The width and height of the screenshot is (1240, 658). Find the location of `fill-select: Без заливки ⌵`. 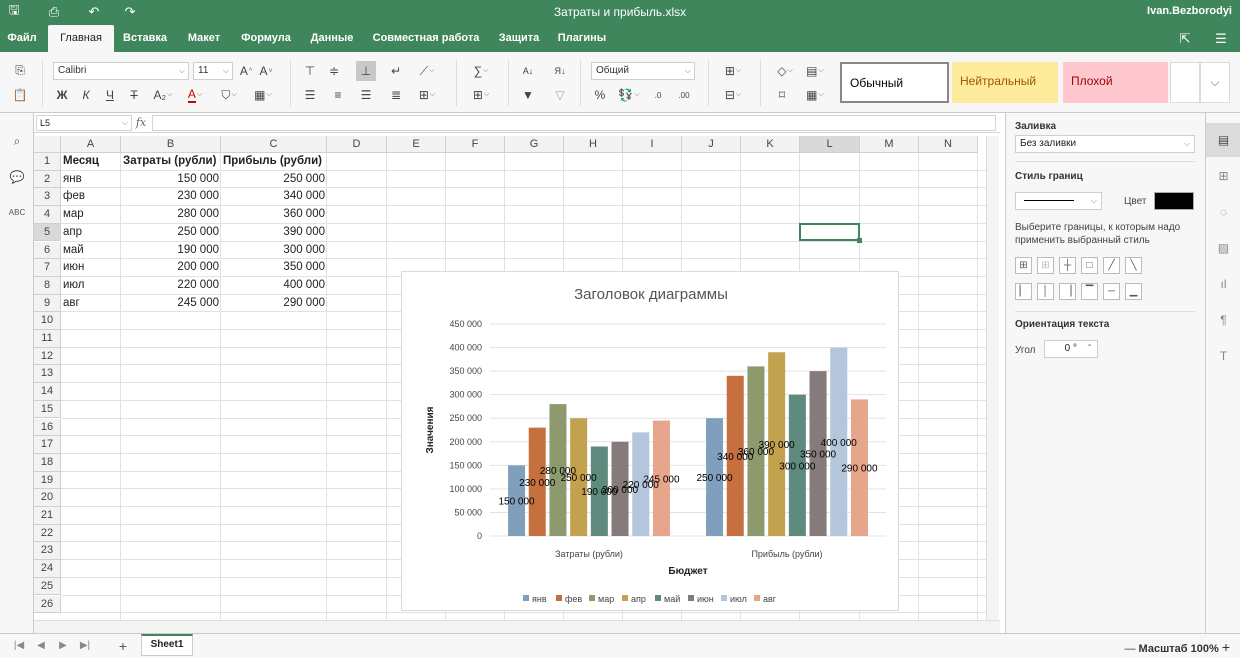

fill-select: Без заливки ⌵ is located at coordinates (1105, 144).